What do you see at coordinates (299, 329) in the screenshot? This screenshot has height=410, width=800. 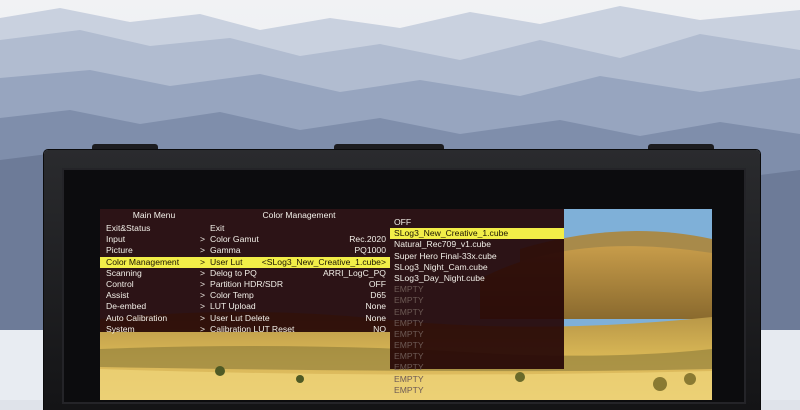 I see `color-setting-calibration-lut-reset: Calibration LUT Reset NO` at bounding box center [299, 329].